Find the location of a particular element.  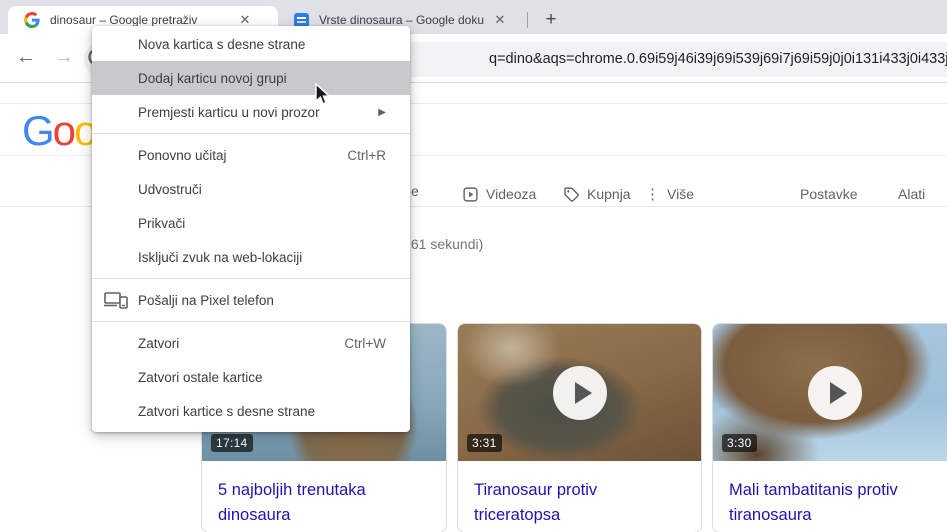

video-title-link: Mali tambatitanis protiv tiranosaura is located at coordinates (830, 494).